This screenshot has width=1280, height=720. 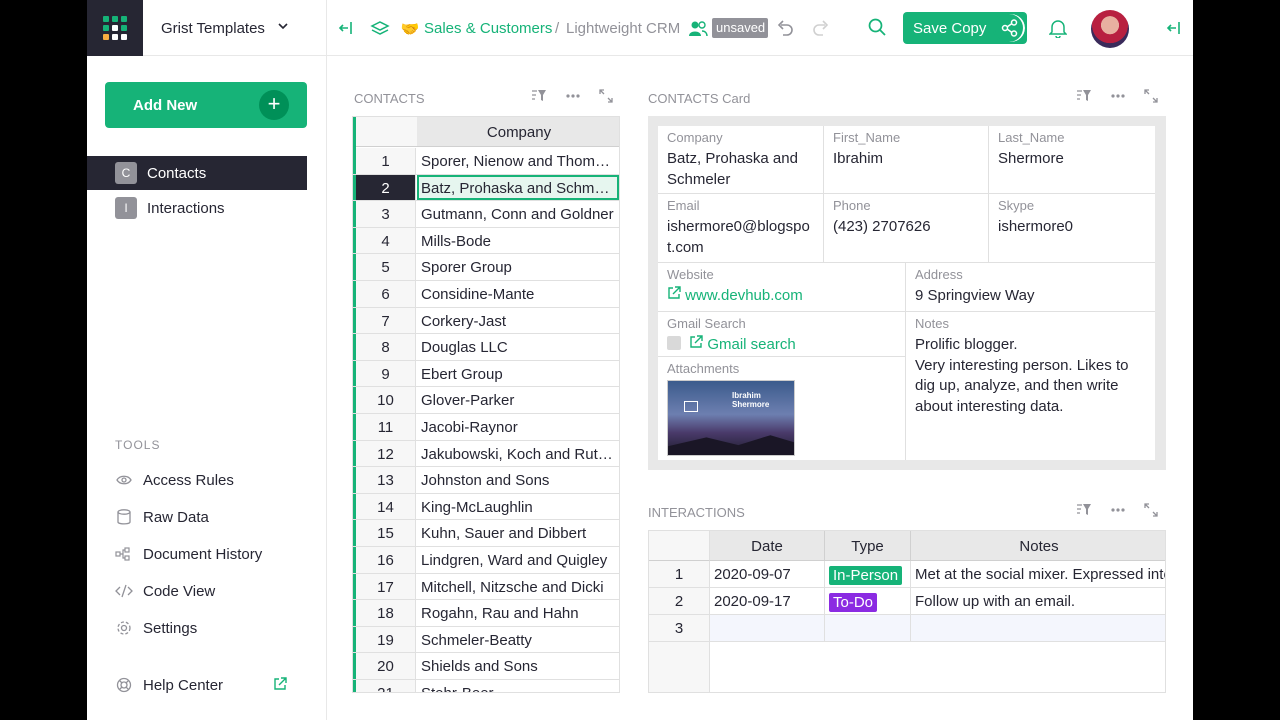 I want to click on company-cell: Sporer Group, so click(x=518, y=267).